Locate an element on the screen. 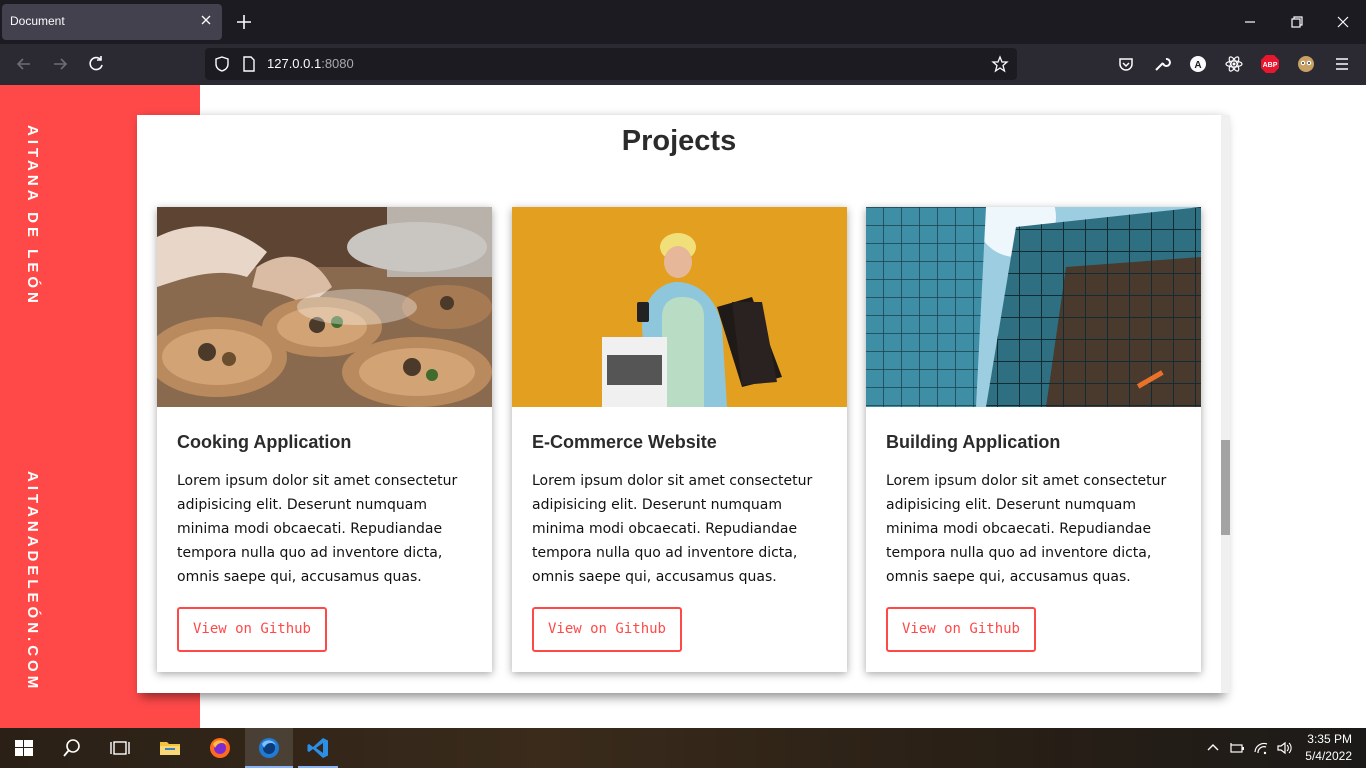 The height and width of the screenshot is (768, 1366). svg-text: A is located at coordinates (1197, 65).